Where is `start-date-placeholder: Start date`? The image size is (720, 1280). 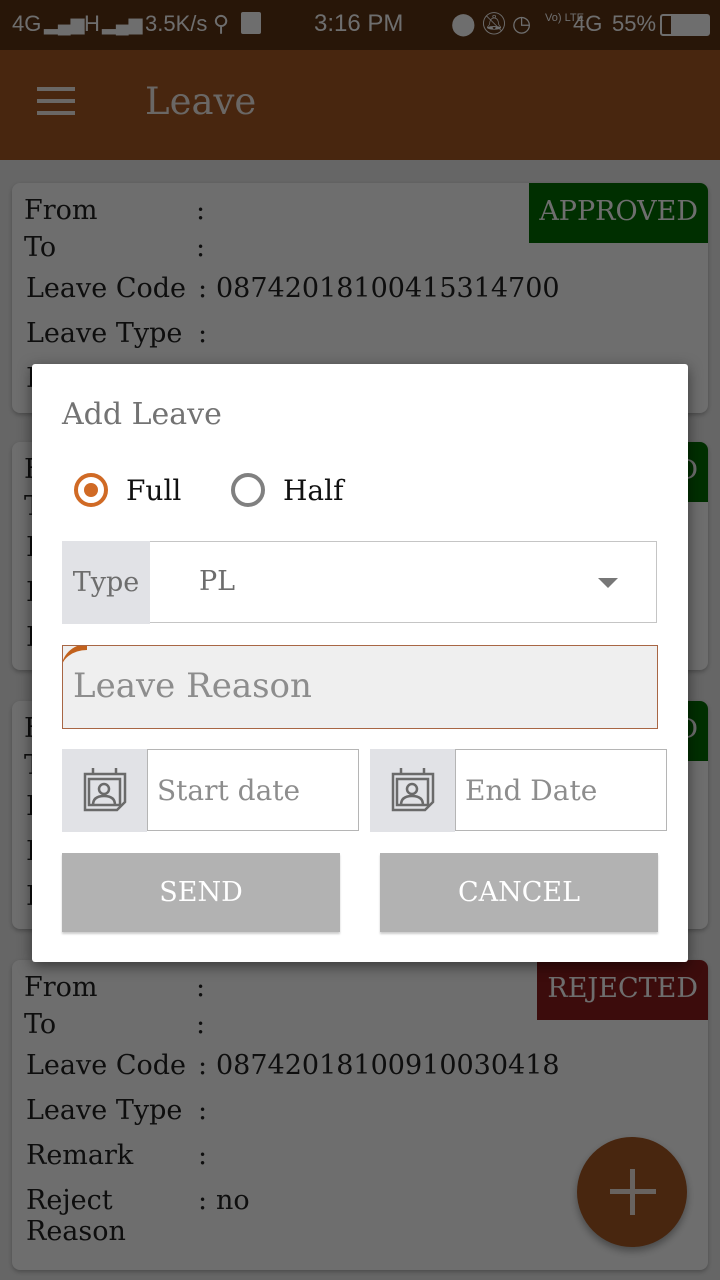 start-date-placeholder: Start date is located at coordinates (229, 790).